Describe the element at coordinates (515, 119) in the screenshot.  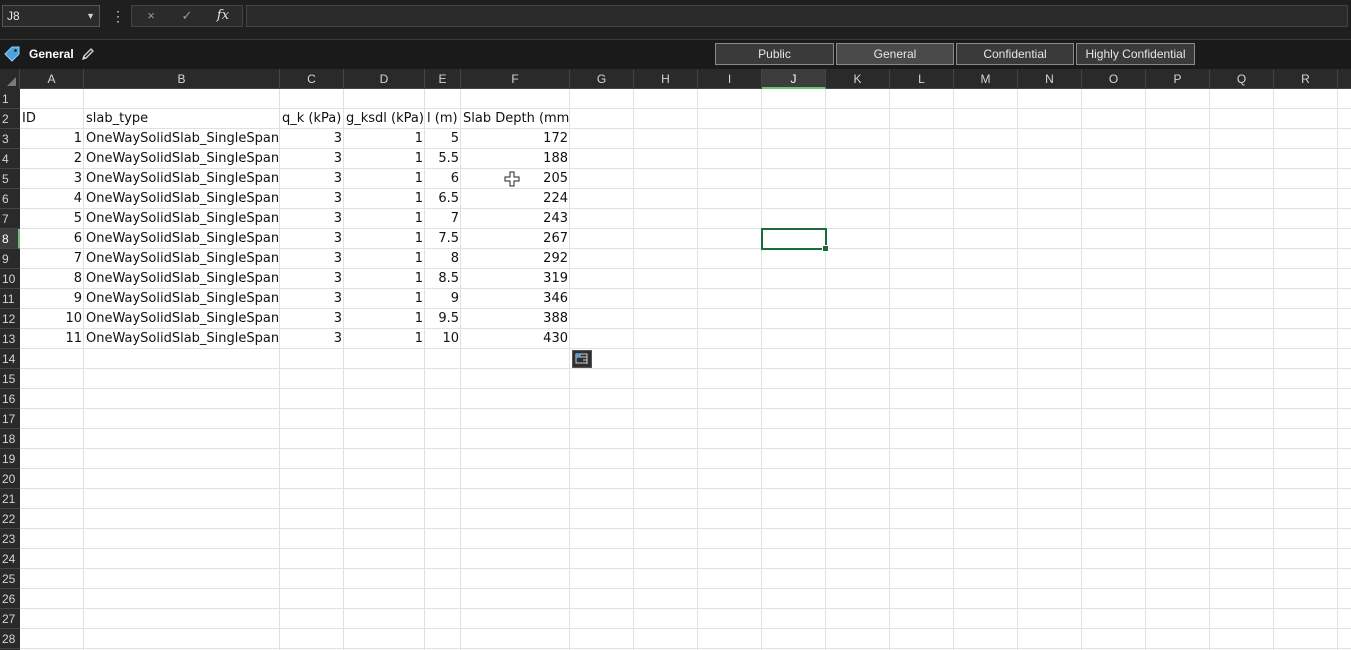
I see `header-cell: Slab Depth (mm)` at that location.